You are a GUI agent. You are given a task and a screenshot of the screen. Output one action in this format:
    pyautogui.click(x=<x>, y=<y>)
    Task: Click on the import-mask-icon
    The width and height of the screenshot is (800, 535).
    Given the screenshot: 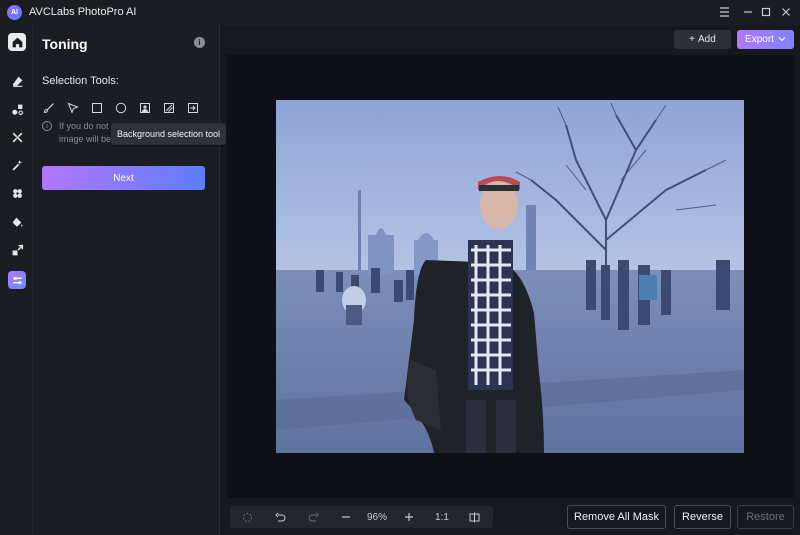 What is the action you would take?
    pyautogui.click(x=192, y=107)
    